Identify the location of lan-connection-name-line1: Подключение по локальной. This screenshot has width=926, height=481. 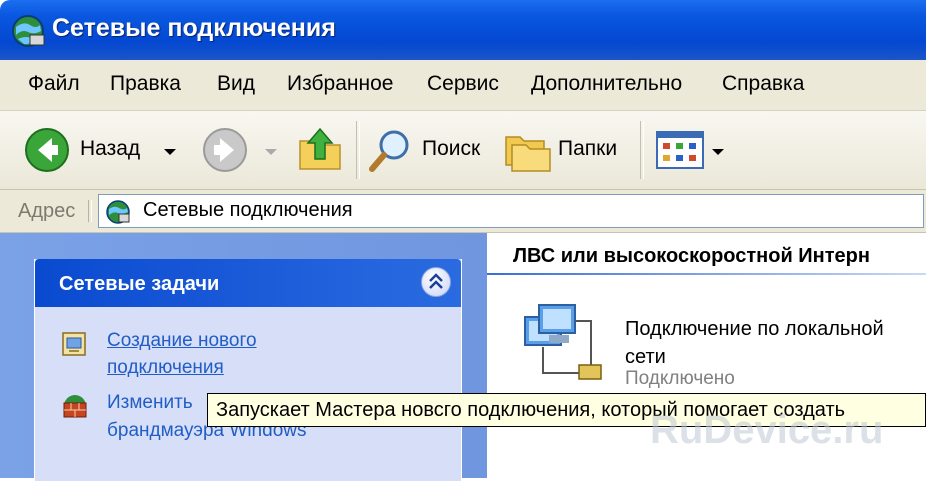
(775, 329).